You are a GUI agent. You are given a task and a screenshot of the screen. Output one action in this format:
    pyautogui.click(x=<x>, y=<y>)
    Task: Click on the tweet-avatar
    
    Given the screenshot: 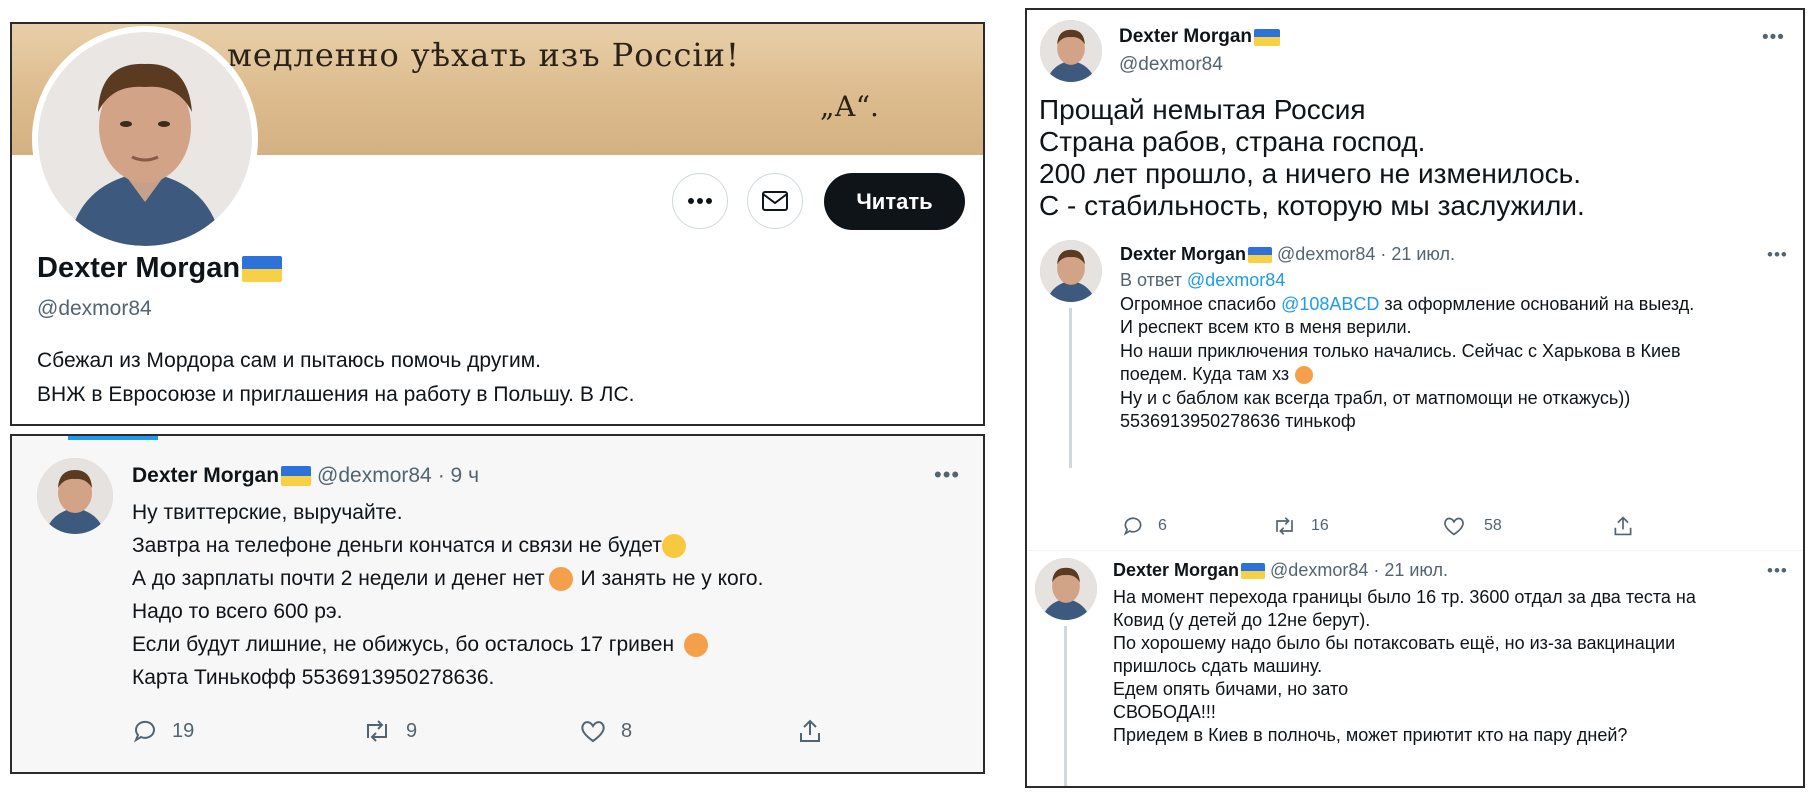 What is the action you would take?
    pyautogui.click(x=75, y=496)
    